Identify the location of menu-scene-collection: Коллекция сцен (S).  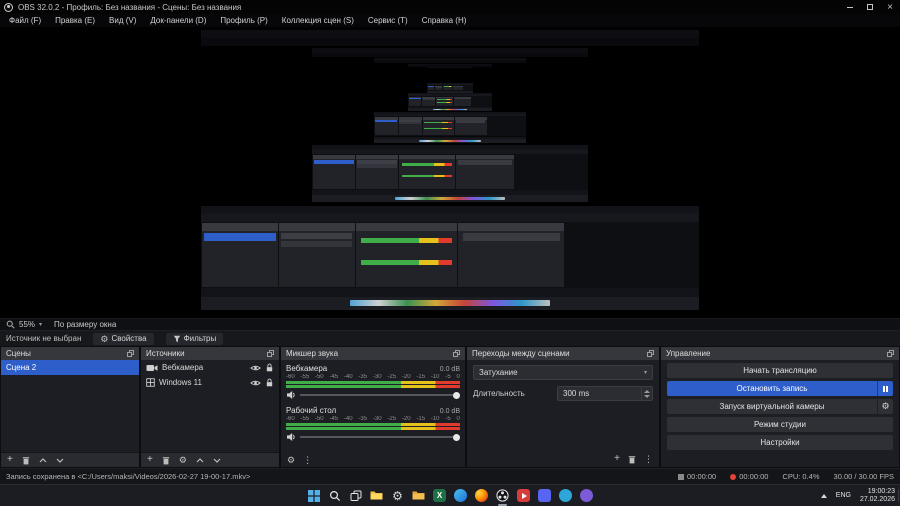
(318, 20).